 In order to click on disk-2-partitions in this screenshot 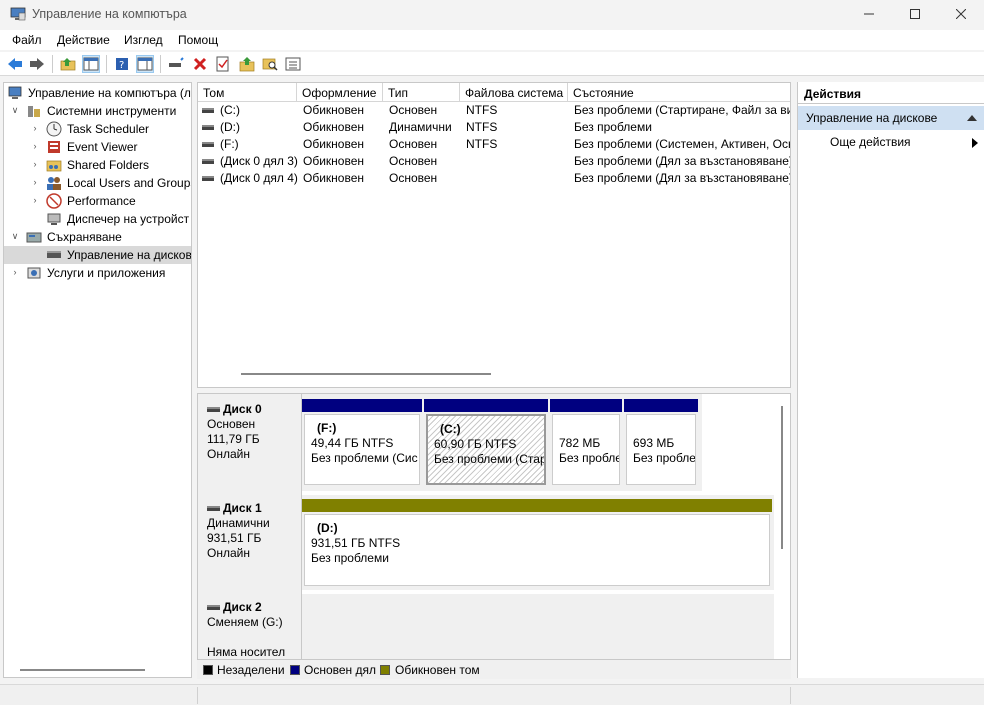, I will do `click(538, 626)`.